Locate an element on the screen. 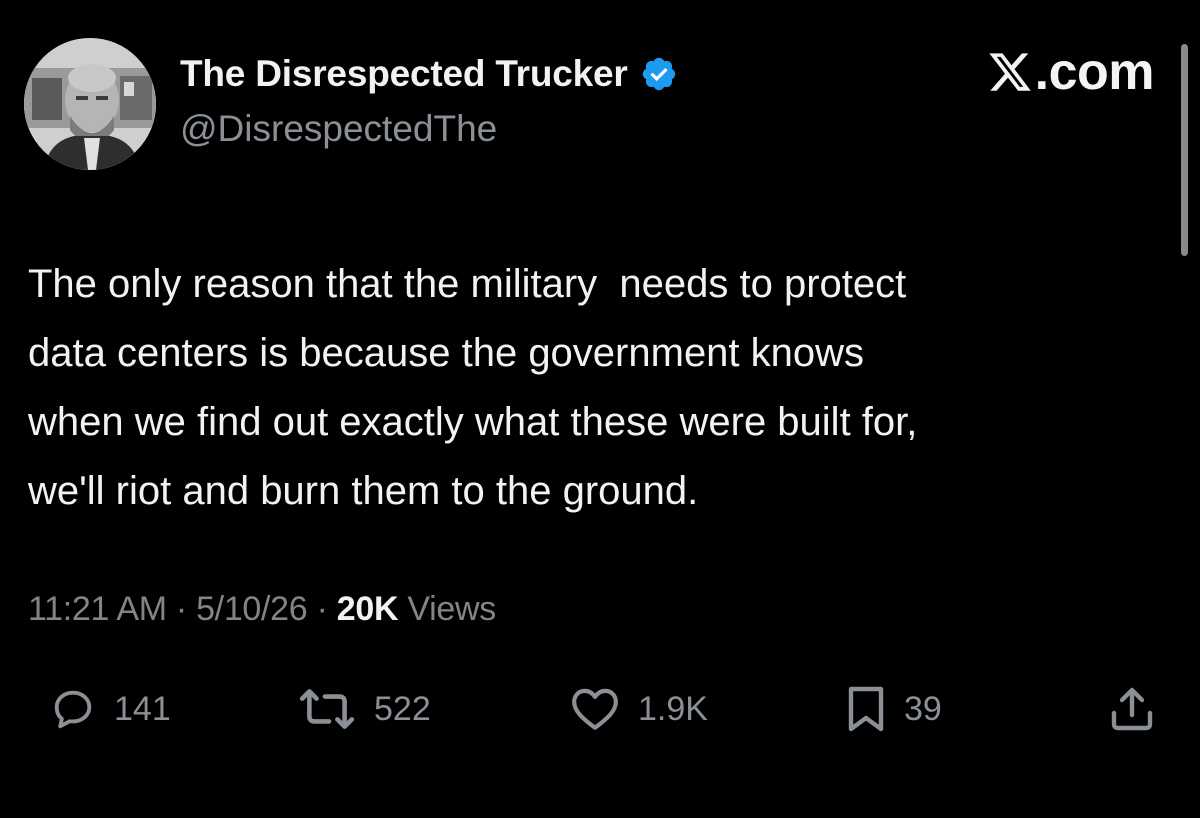  reply-count: 141 is located at coordinates (142, 708).